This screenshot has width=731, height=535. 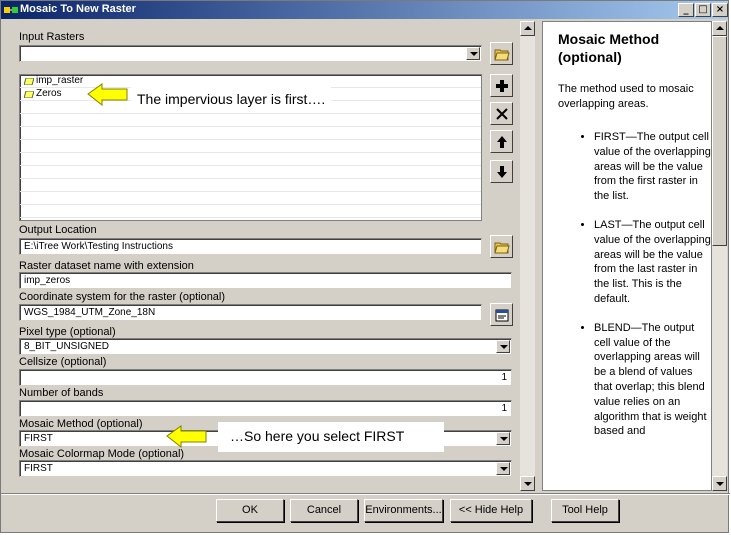 I want to click on colormap-mode-label: Mosaic Colormap Mode (optional), so click(x=102, y=454).